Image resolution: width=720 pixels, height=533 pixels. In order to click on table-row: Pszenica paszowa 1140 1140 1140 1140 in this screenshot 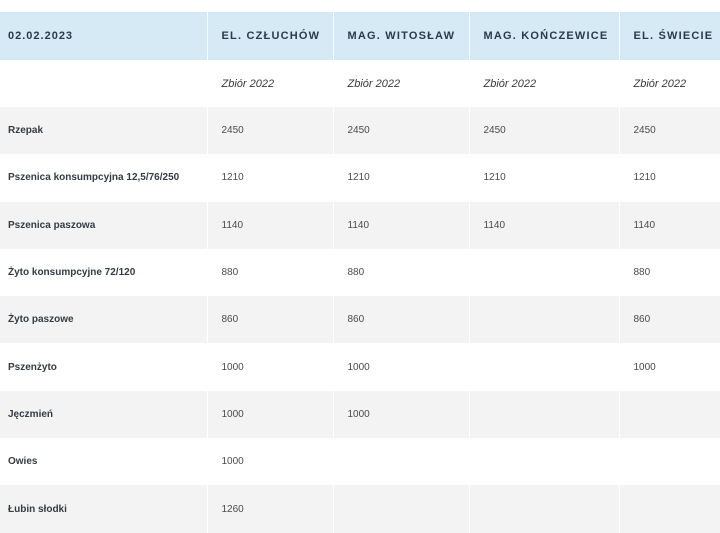, I will do `click(360, 225)`.